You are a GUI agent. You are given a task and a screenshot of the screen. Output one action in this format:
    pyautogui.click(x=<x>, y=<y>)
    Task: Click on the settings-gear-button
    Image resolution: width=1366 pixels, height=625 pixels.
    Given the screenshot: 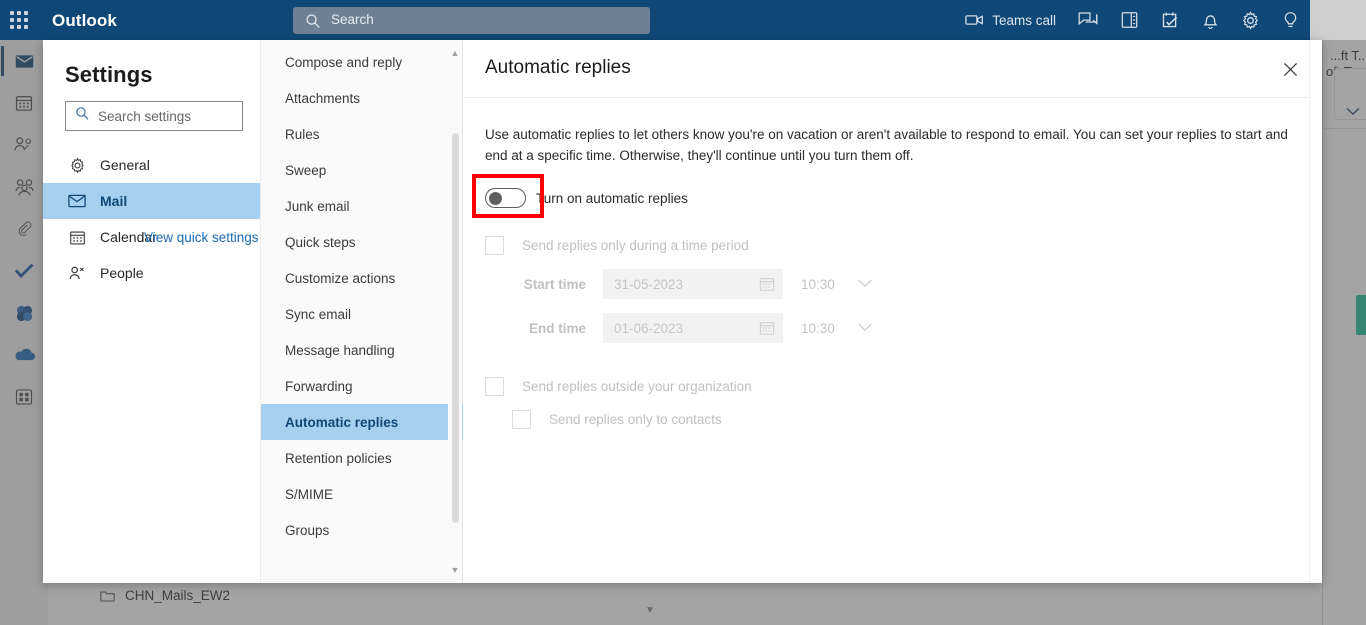 What is the action you would take?
    pyautogui.click(x=1250, y=20)
    